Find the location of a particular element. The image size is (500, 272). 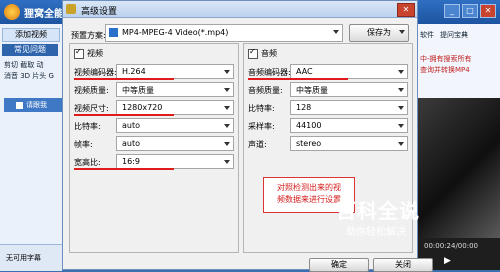

audio-bitrate-row: 比特率: 128 is located at coordinates (329, 107).